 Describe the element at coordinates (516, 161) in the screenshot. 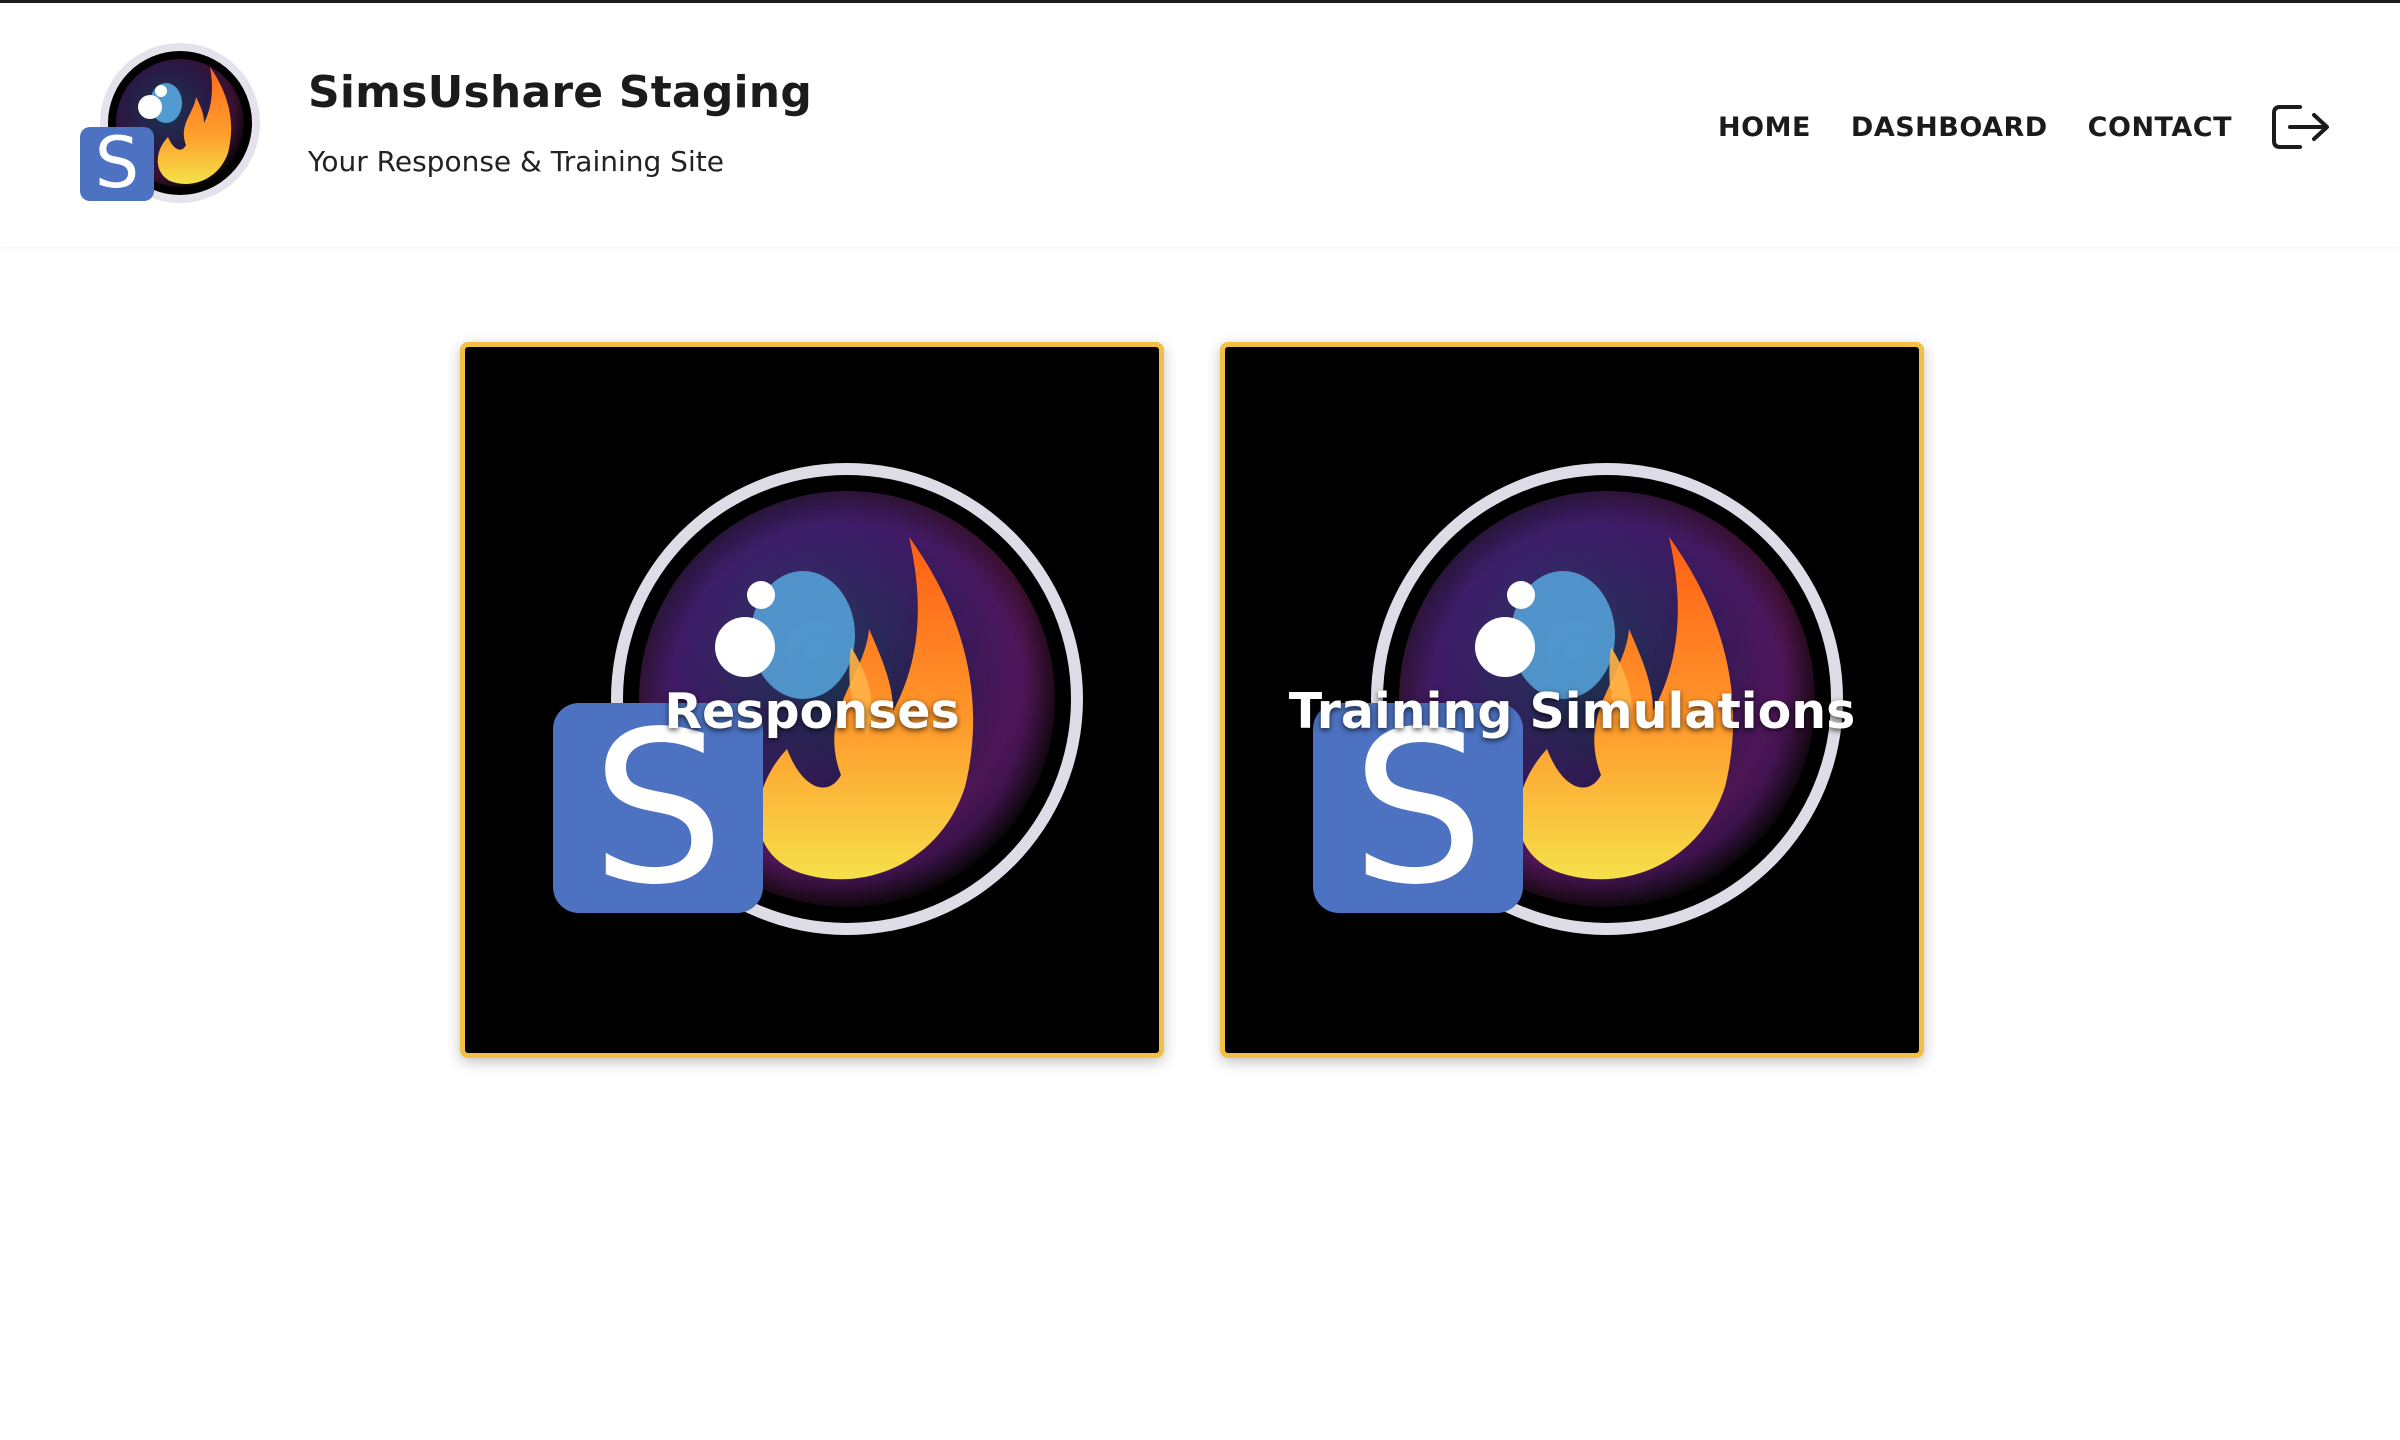

I see `site-tagline: Your Response & Training Site` at that location.